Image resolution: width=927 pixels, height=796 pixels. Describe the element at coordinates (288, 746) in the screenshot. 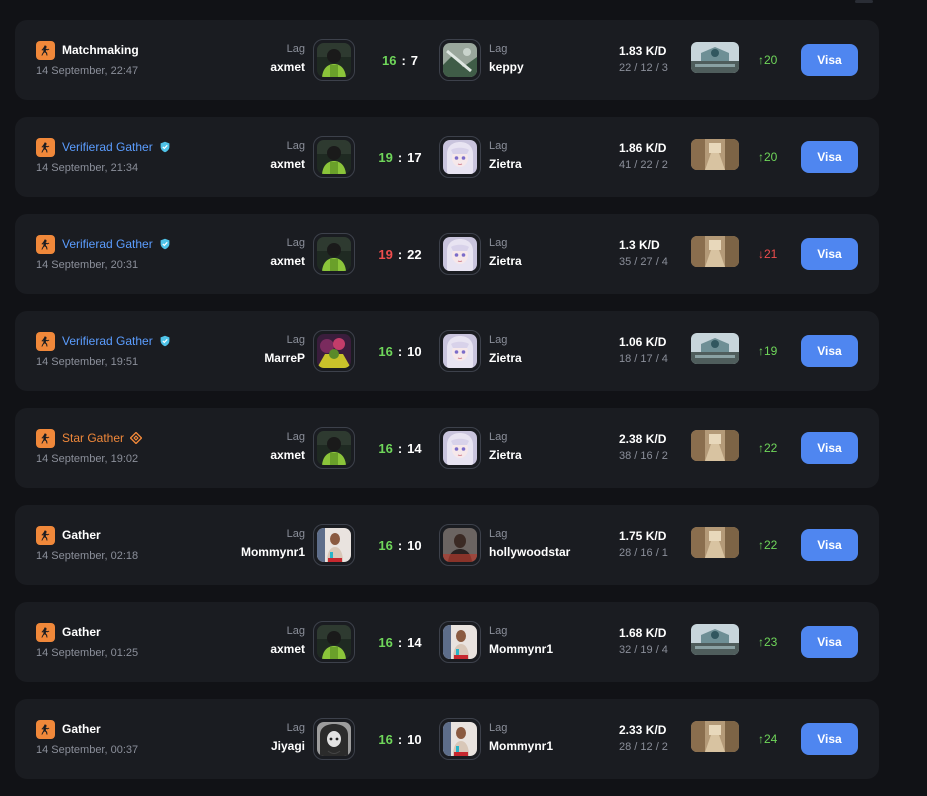

I see `left-player-name: Jiyagi` at that location.